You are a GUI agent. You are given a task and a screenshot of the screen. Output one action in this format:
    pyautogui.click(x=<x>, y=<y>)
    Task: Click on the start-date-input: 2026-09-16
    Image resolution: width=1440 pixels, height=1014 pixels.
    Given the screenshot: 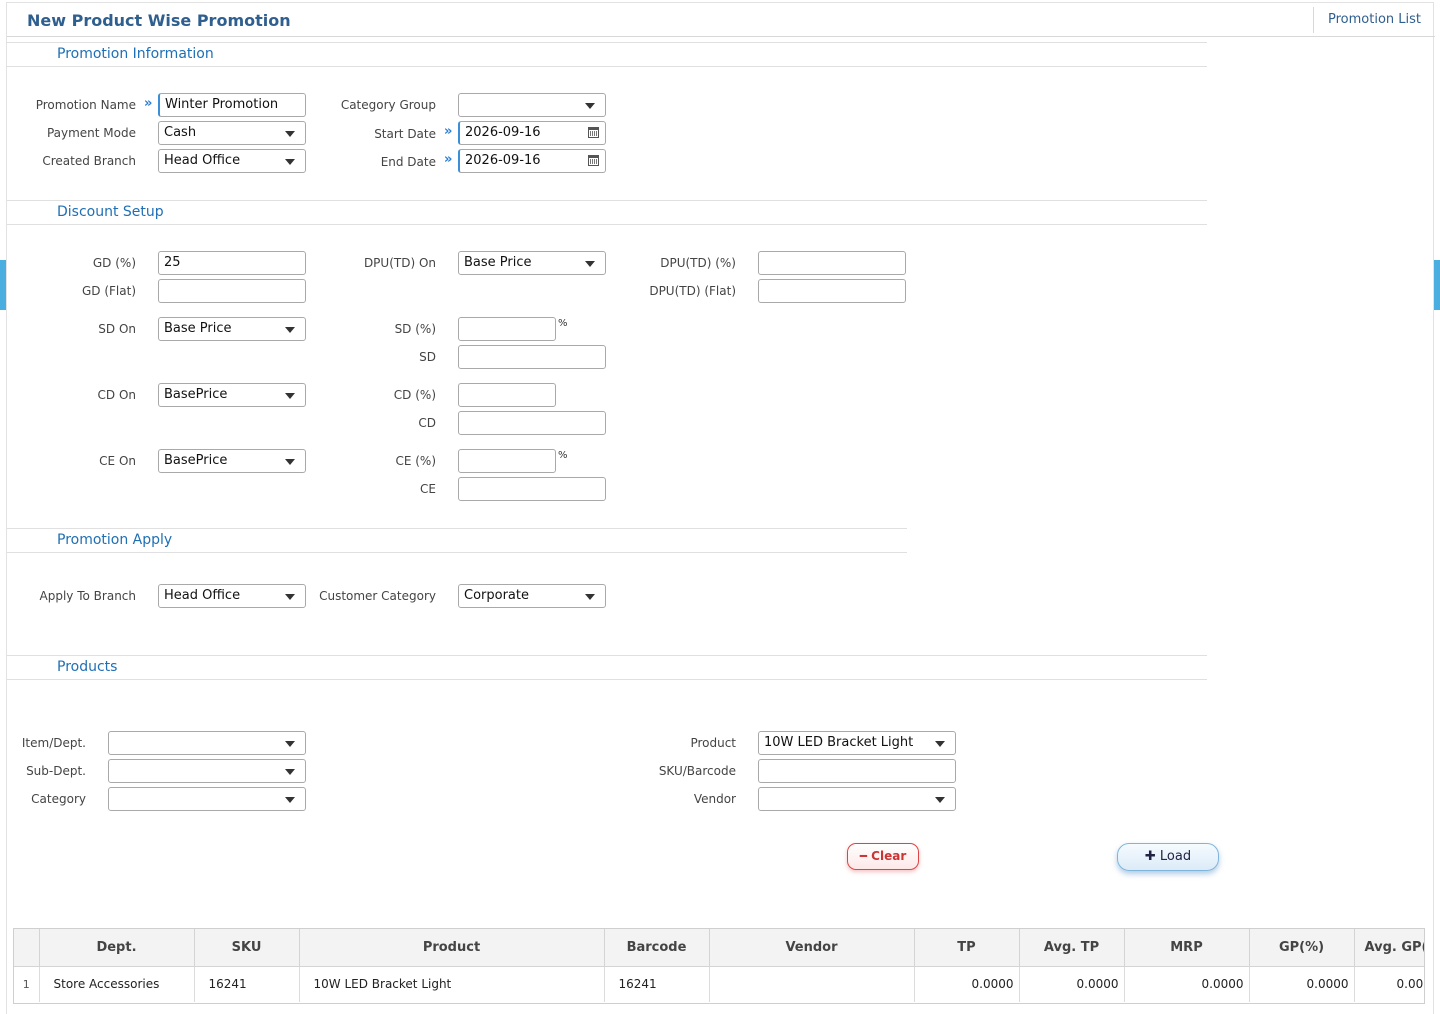 What is the action you would take?
    pyautogui.click(x=532, y=133)
    